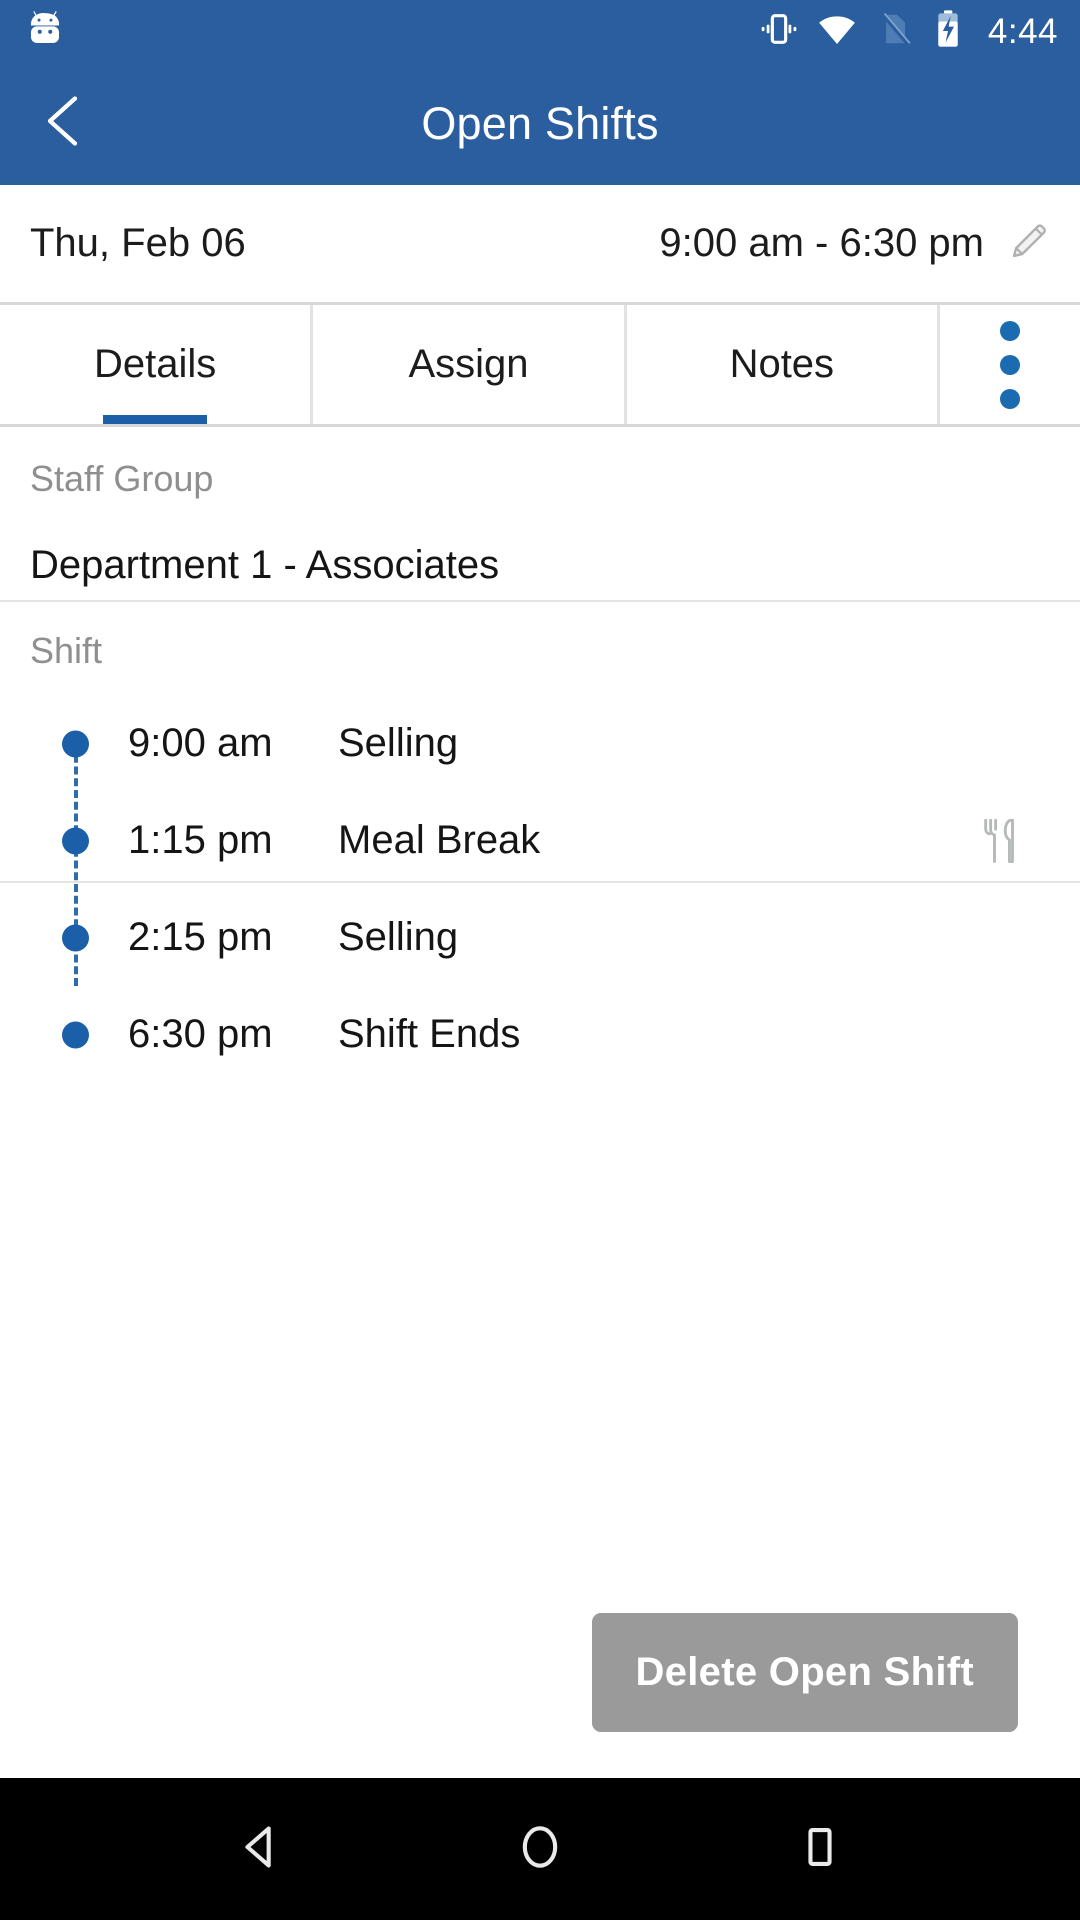  I want to click on more-vertical-icon, so click(1009, 364).